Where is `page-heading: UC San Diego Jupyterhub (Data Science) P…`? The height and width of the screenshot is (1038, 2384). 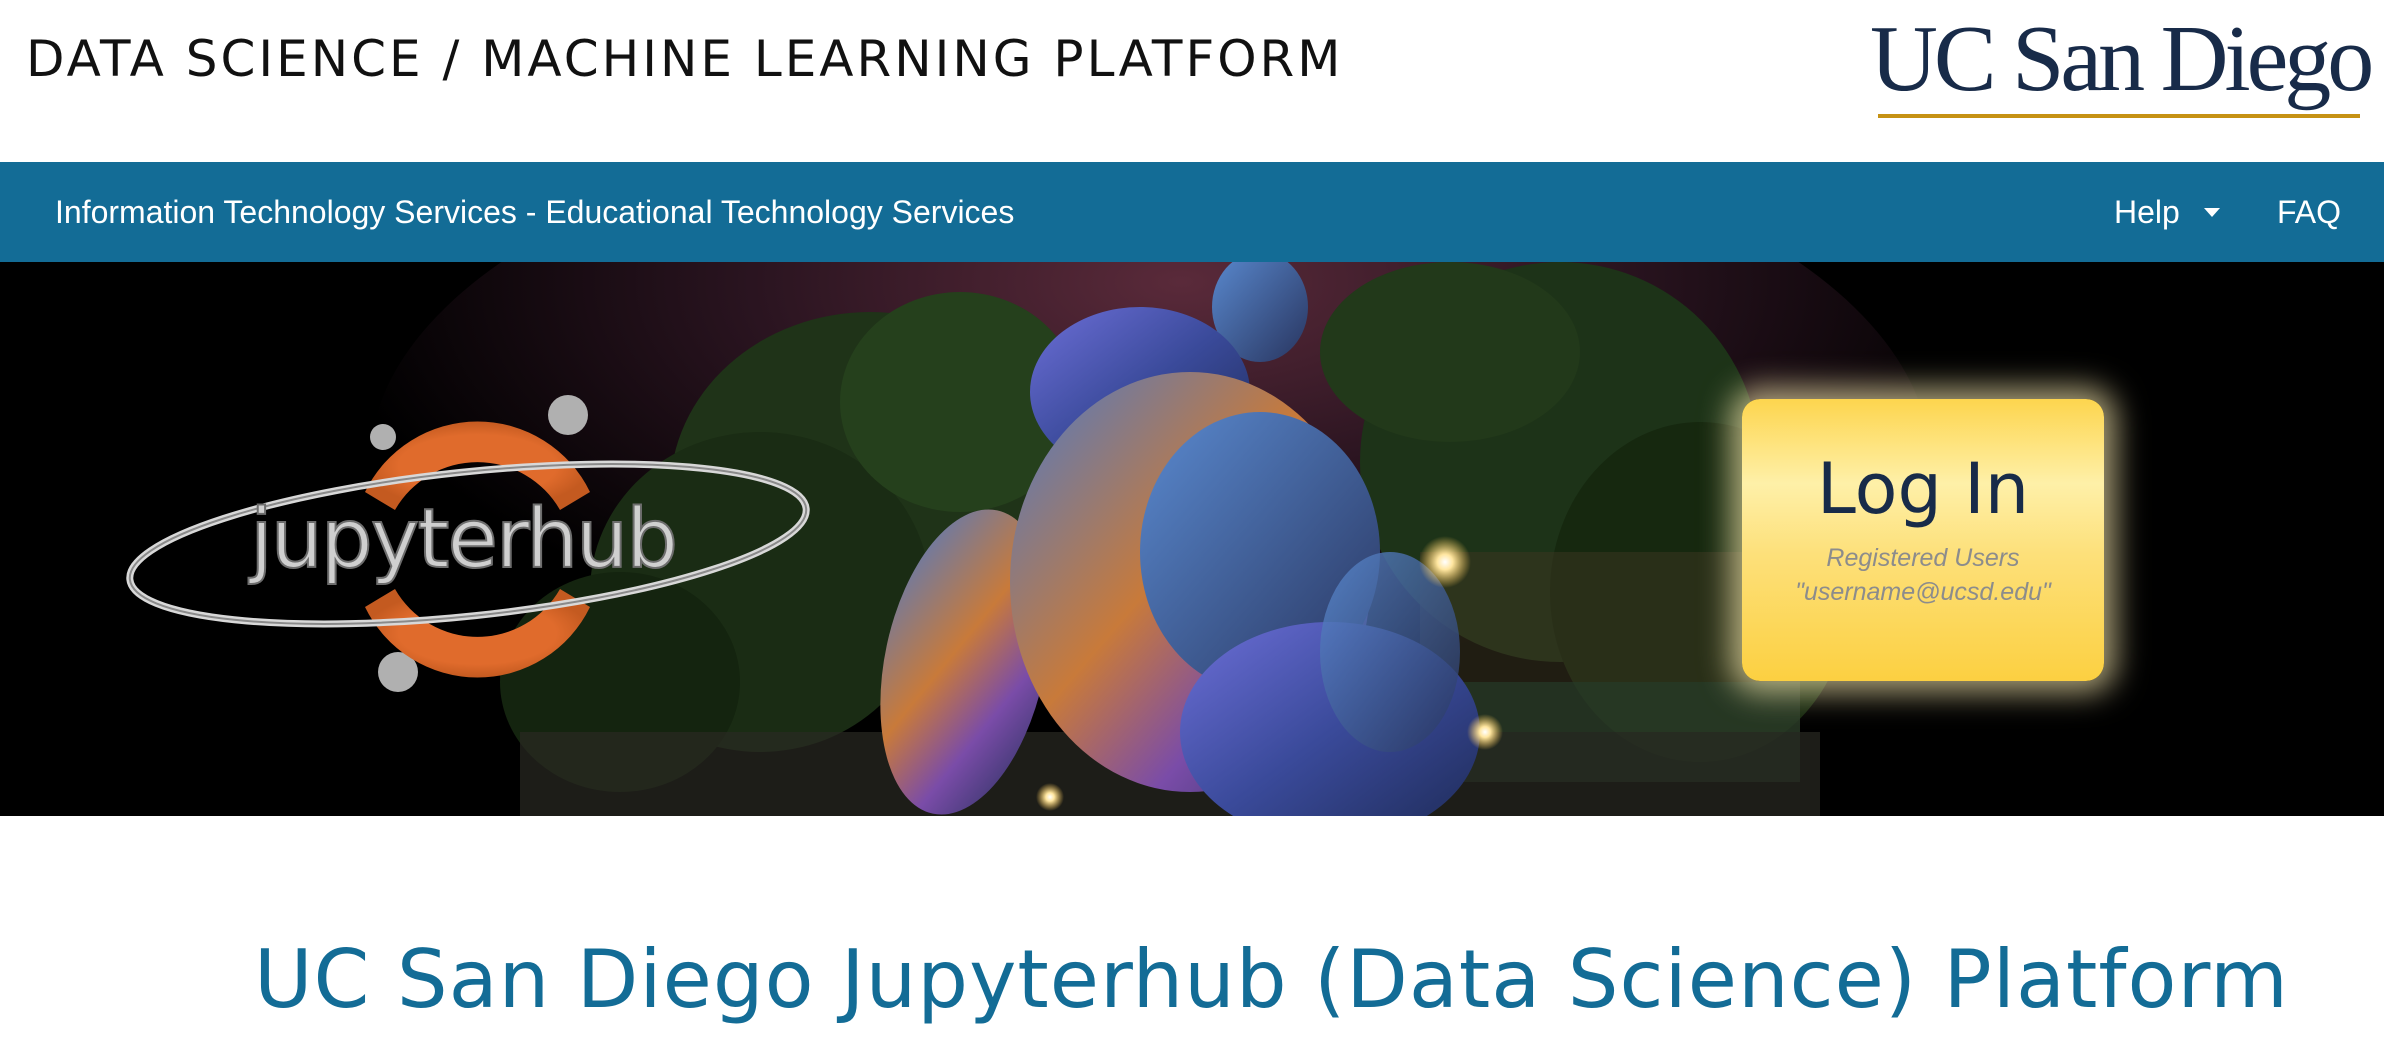 page-heading: UC San Diego Jupyterhub (Data Science) P… is located at coordinates (1271, 979).